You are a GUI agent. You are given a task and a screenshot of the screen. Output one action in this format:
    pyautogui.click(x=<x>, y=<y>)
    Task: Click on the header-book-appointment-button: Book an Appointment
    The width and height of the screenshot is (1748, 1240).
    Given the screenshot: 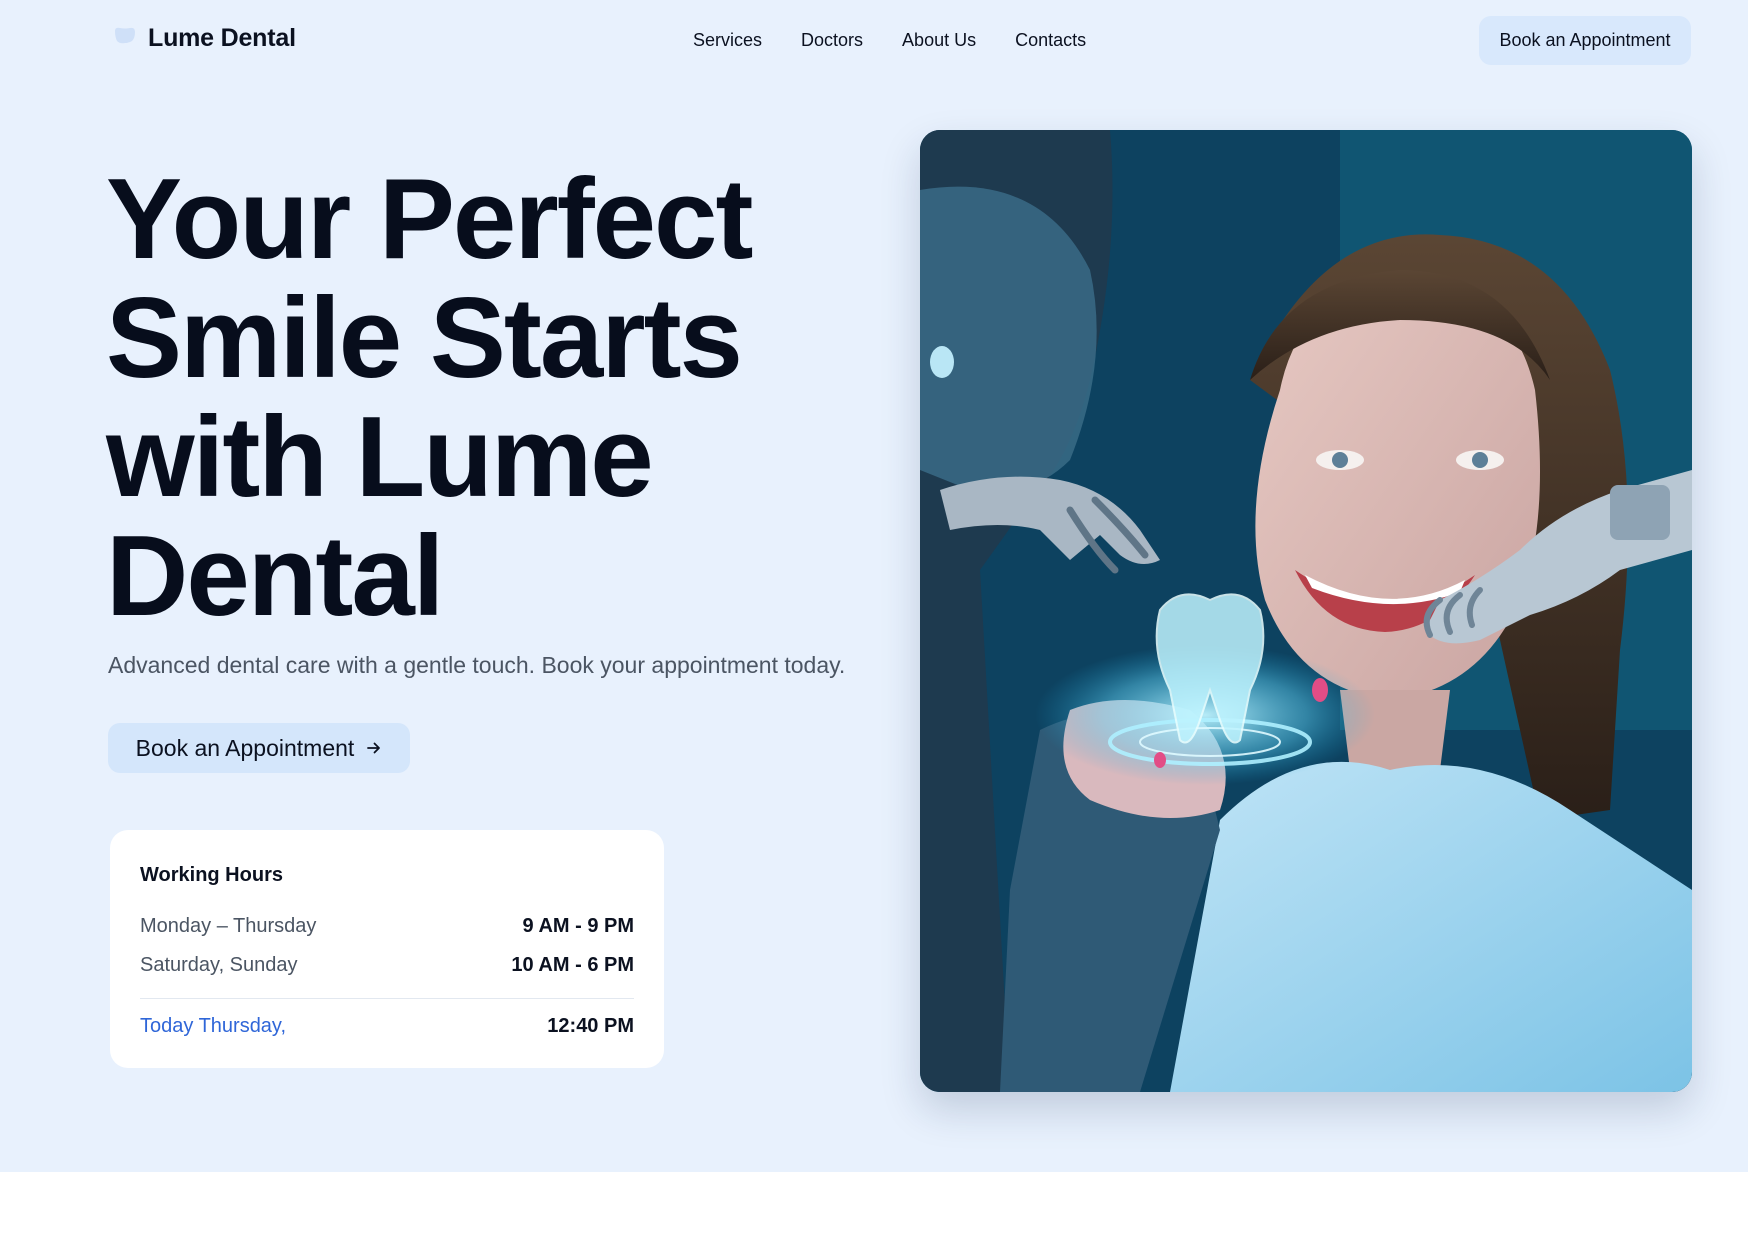 What is the action you would take?
    pyautogui.click(x=1585, y=40)
    